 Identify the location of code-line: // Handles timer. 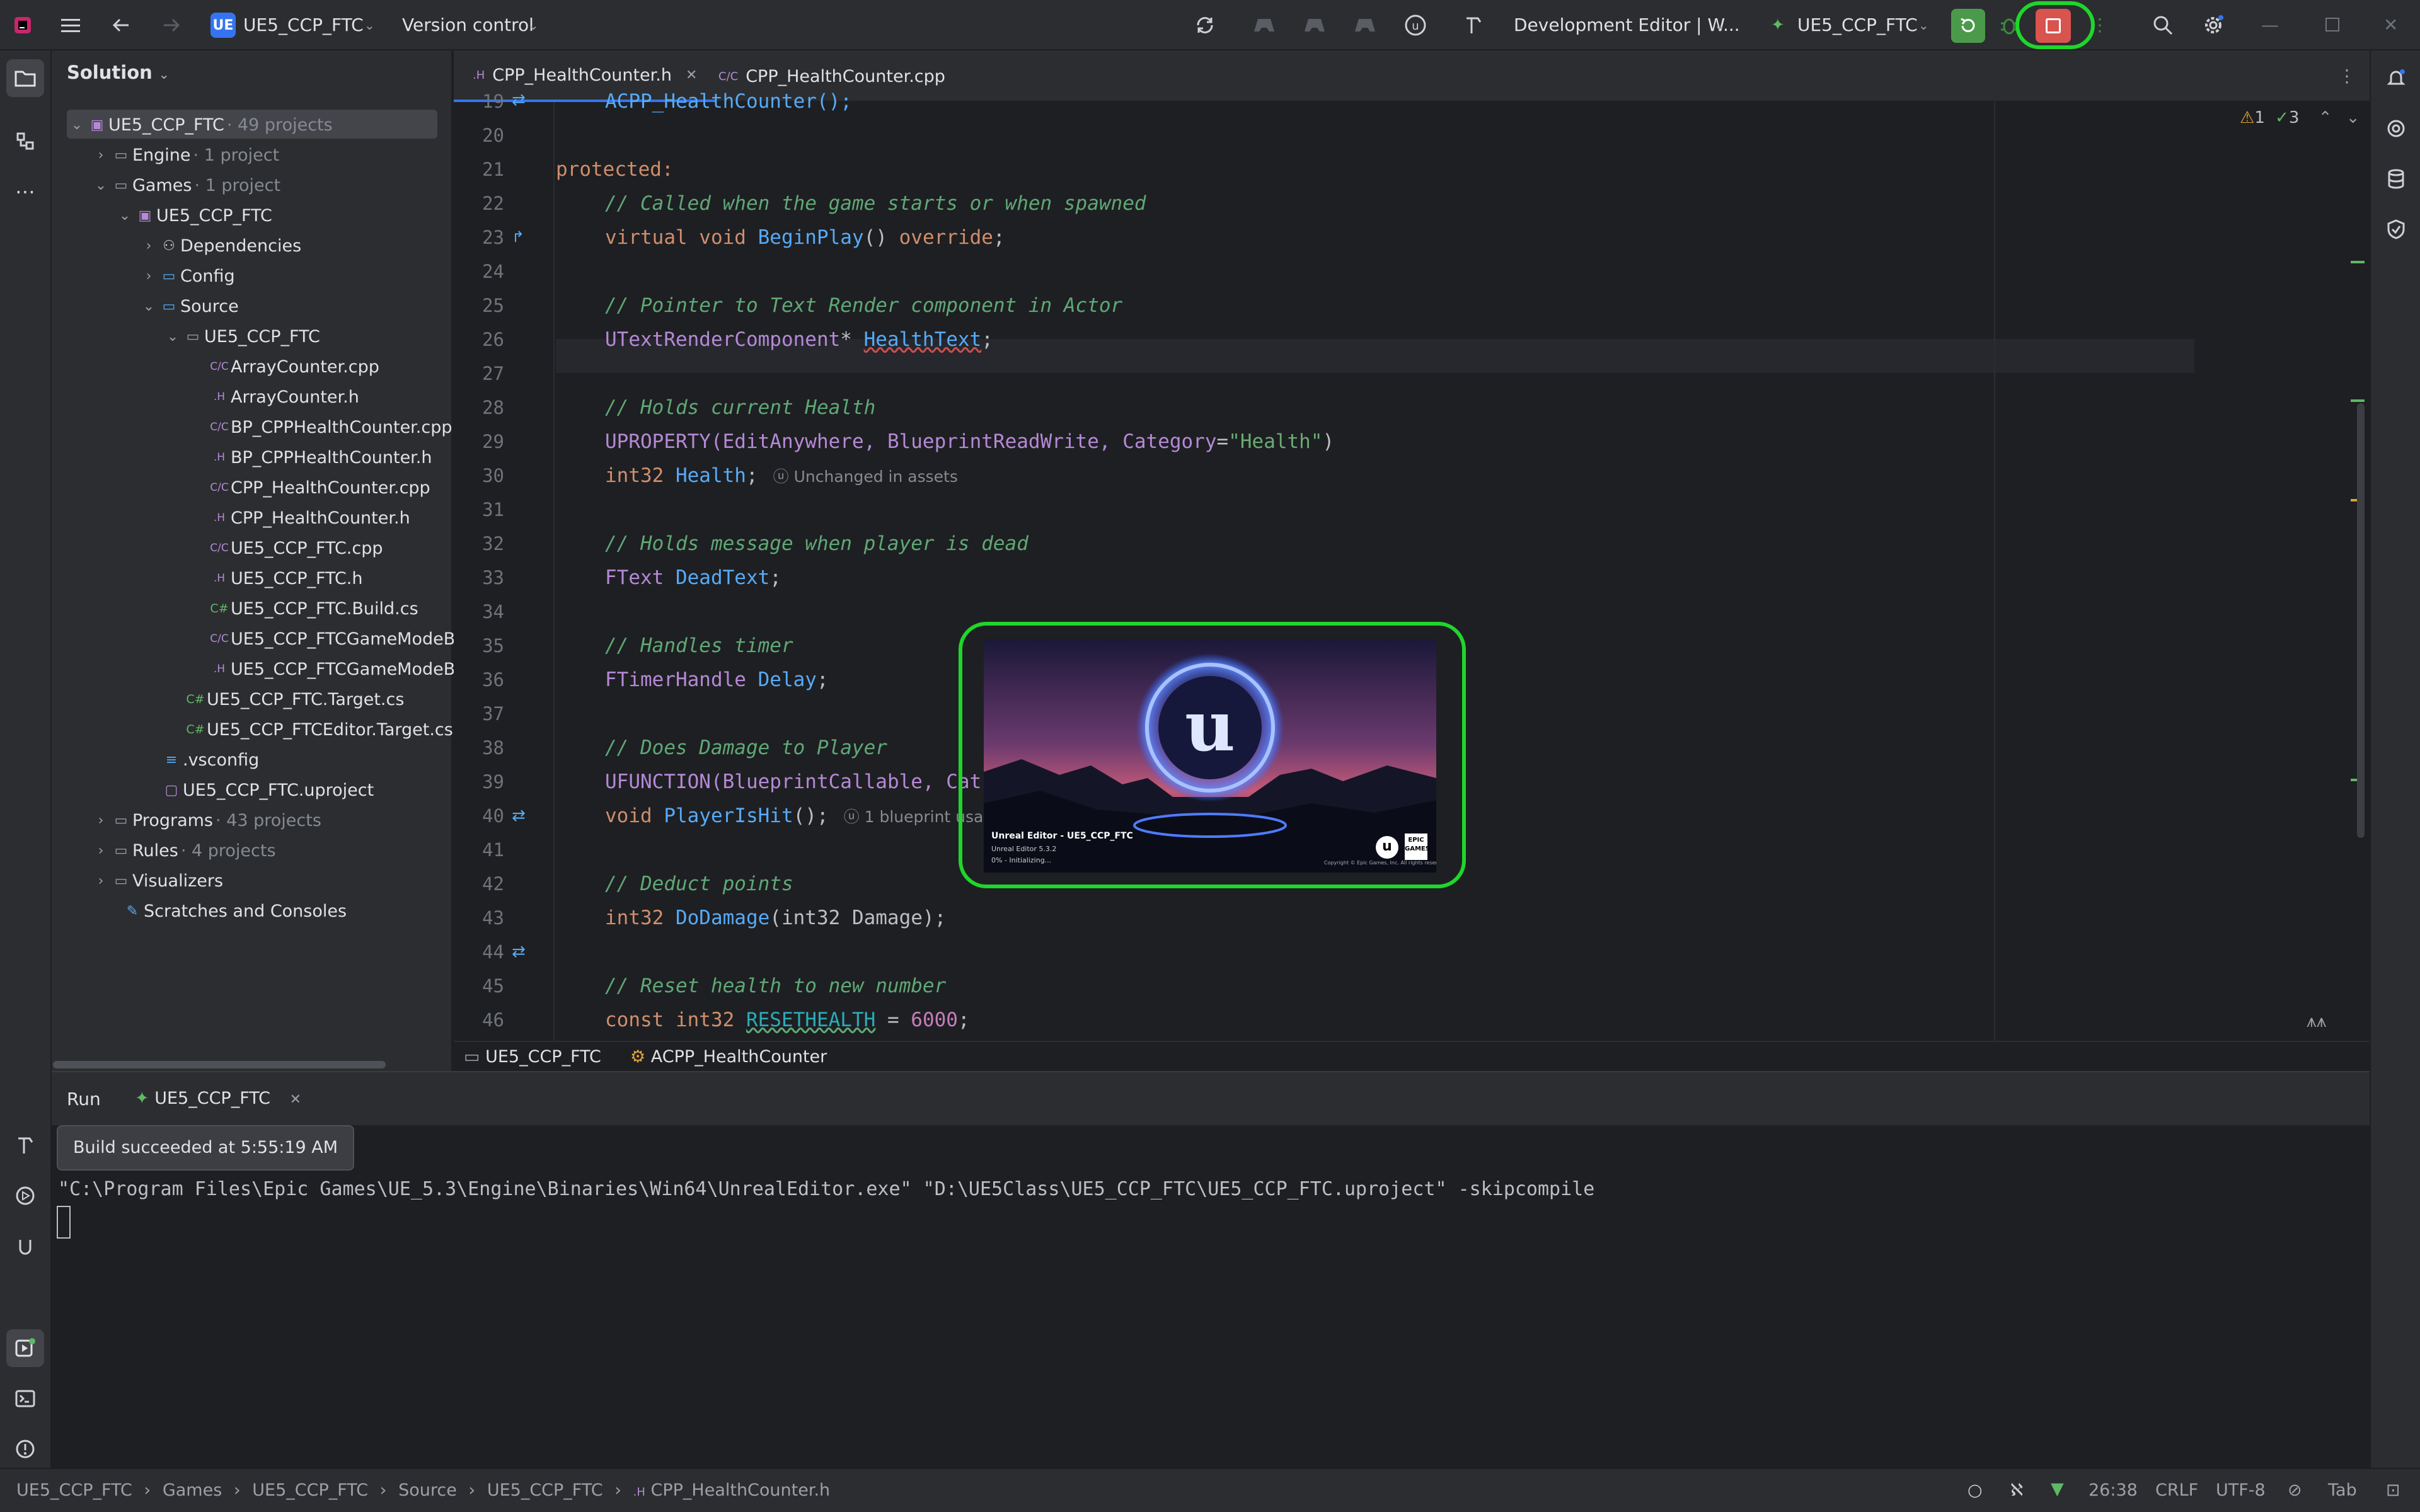
(699, 646).